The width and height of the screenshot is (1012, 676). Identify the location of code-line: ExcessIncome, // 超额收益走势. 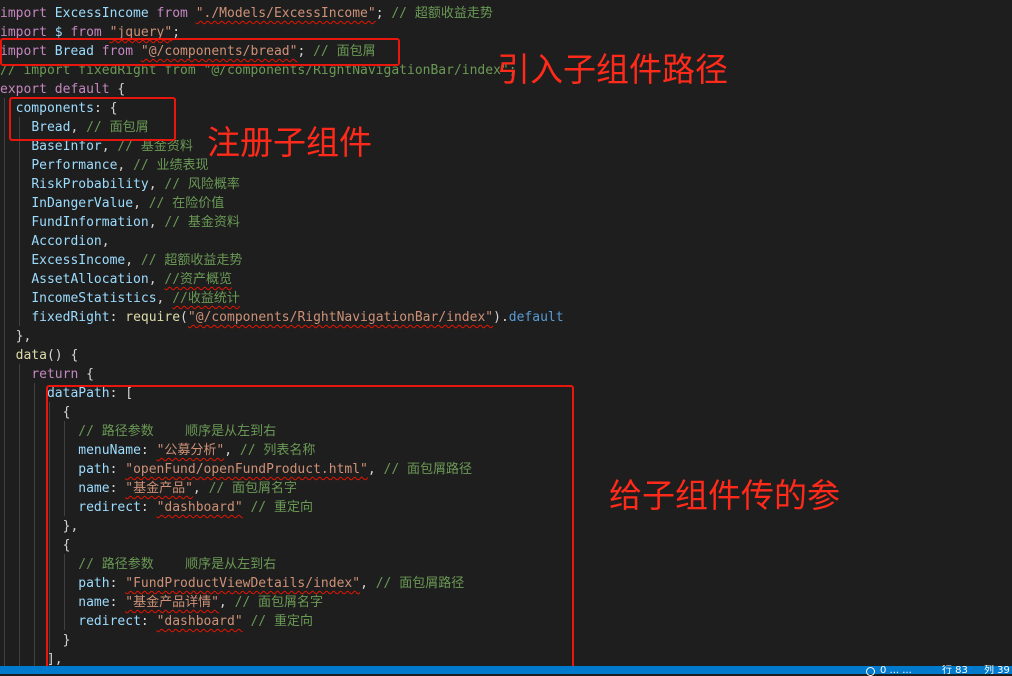
(121, 260).